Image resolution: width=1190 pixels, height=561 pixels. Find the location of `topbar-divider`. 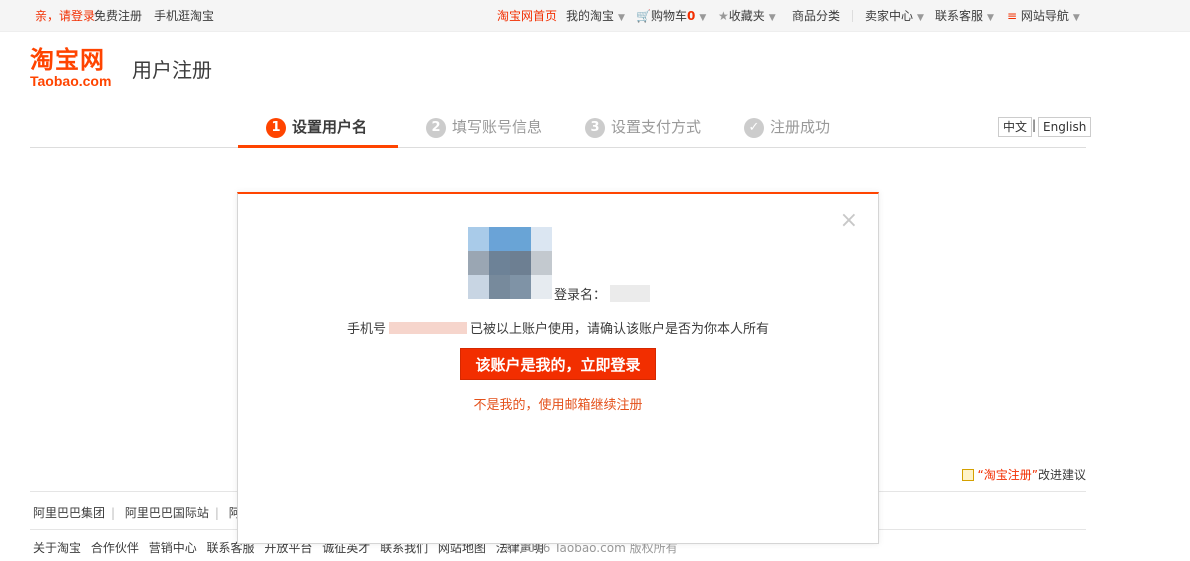

topbar-divider is located at coordinates (852, 16).